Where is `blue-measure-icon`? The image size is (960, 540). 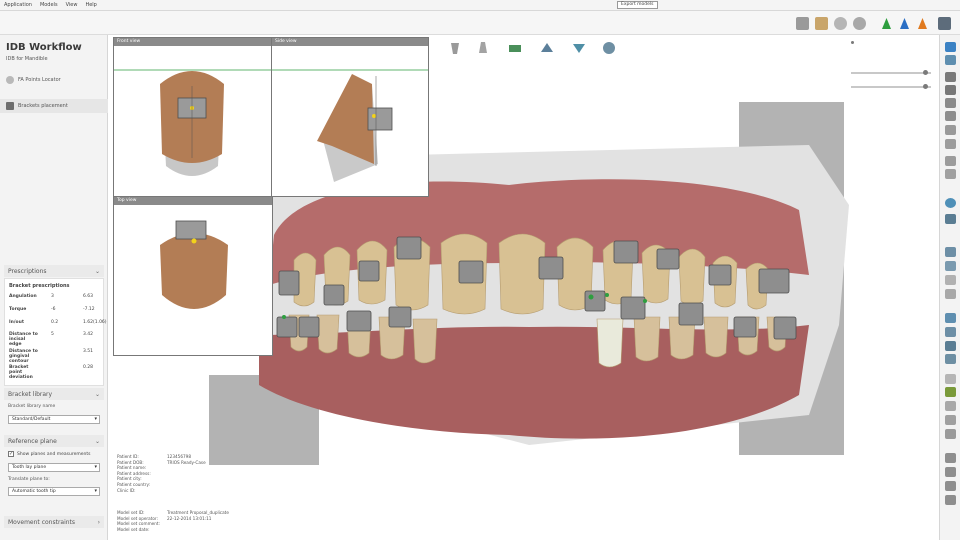 blue-measure-icon is located at coordinates (904, 23).